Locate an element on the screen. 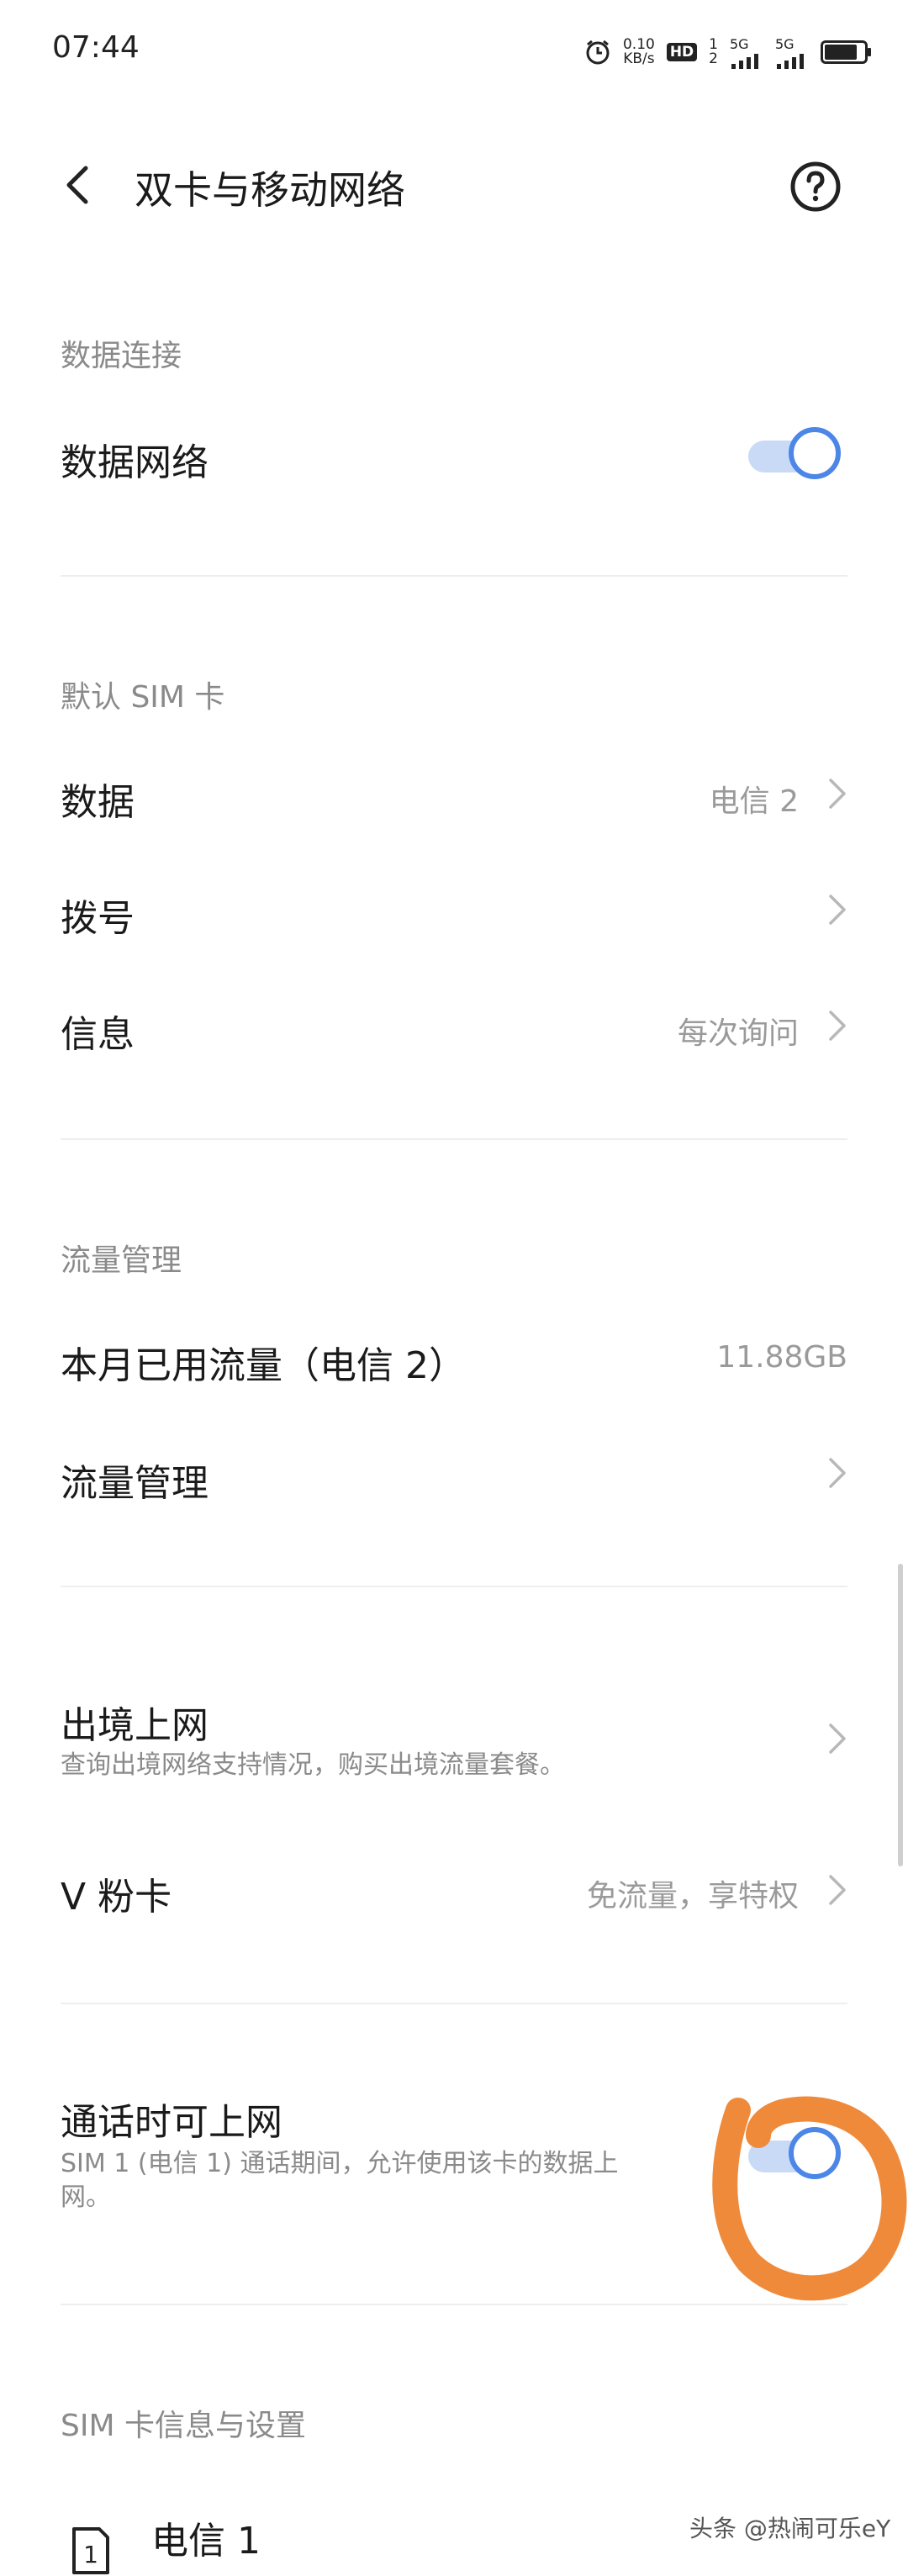 This screenshot has width=908, height=2576. scrollbar is located at coordinates (901, 1715).